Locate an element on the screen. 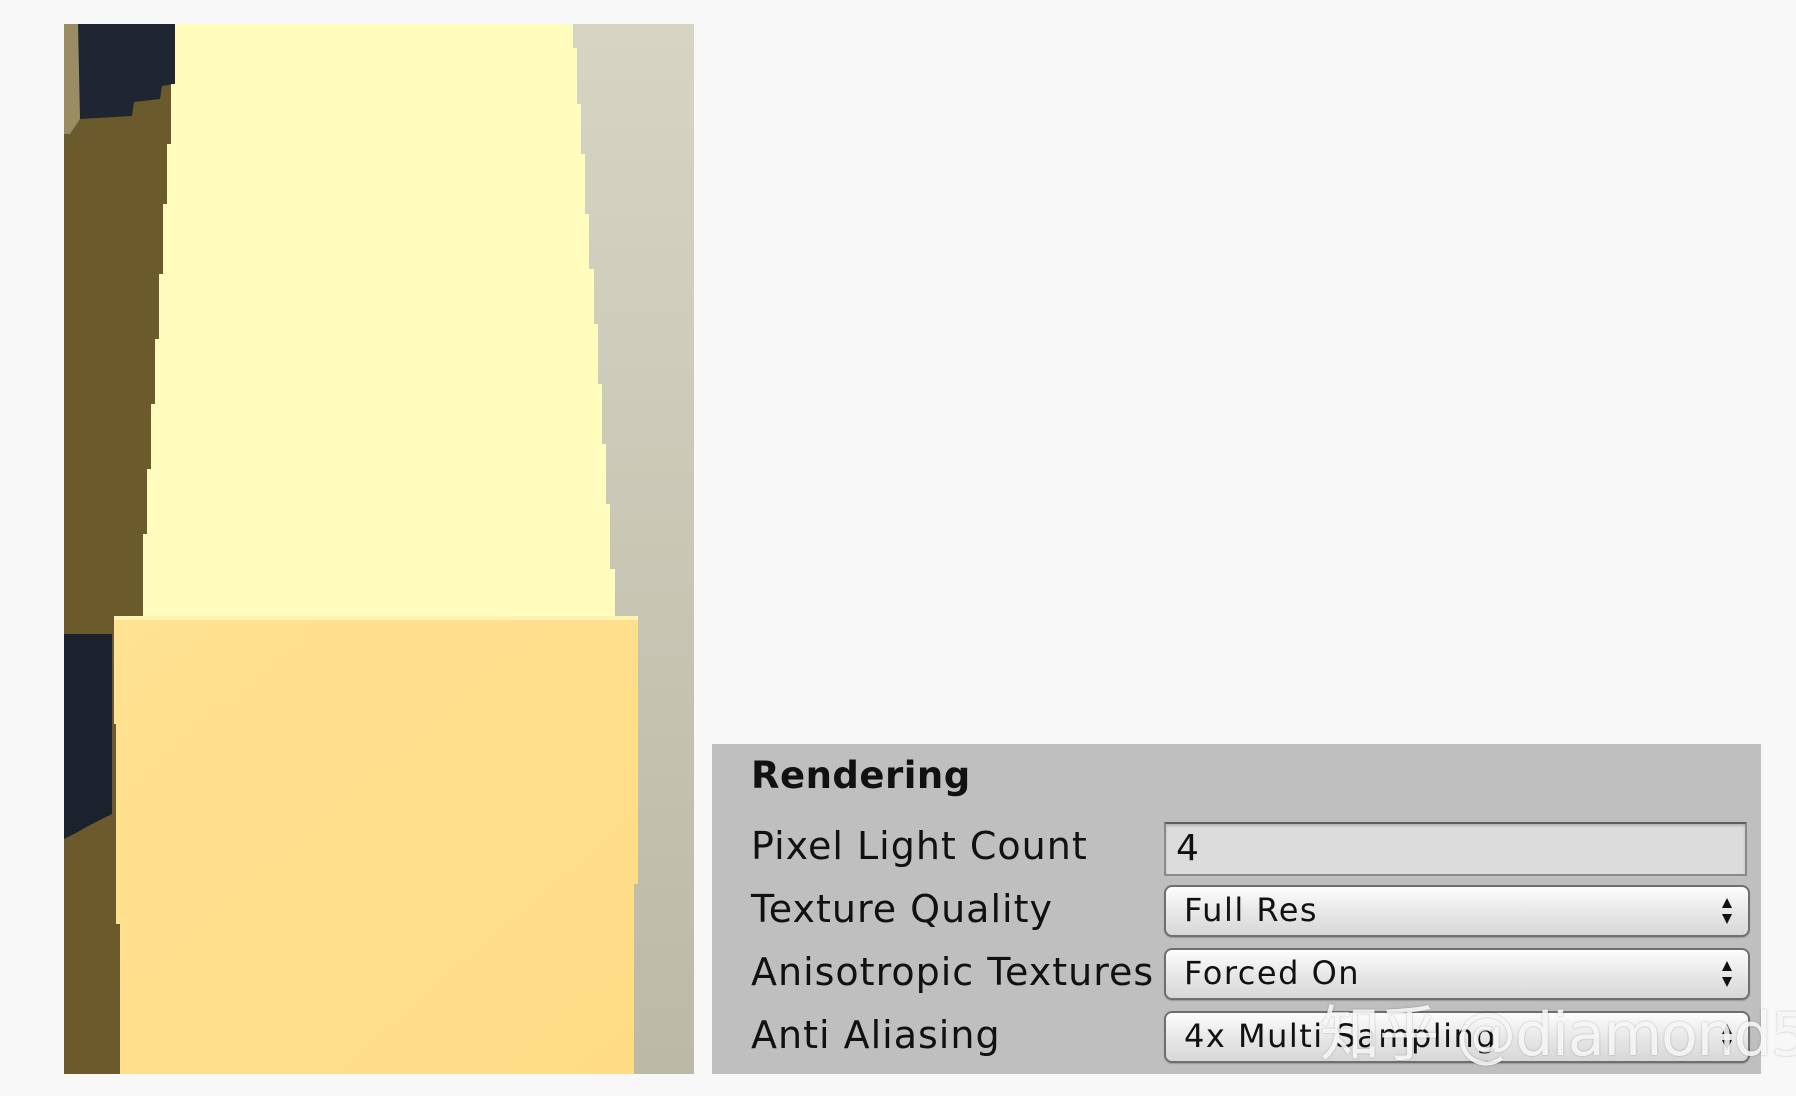 The height and width of the screenshot is (1096, 1796). cube-top-edge is located at coordinates (376, 618).